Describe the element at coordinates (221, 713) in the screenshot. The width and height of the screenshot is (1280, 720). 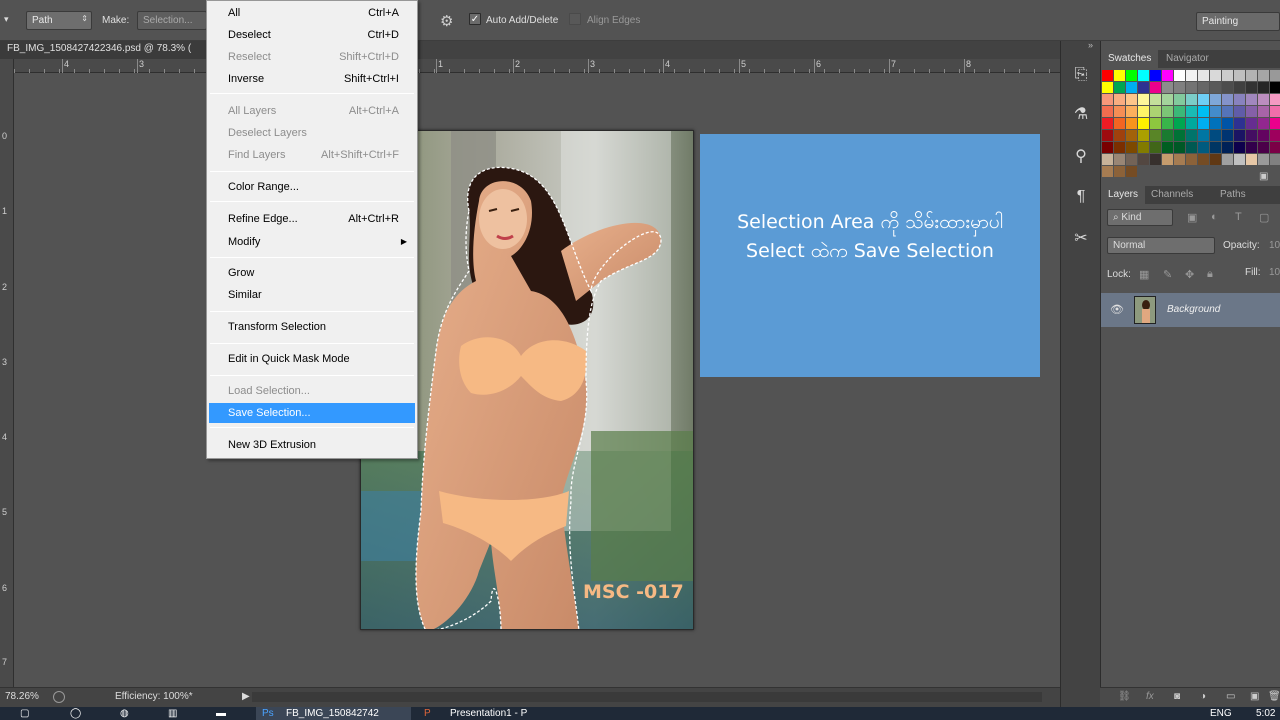
I see `folder-icon: ▬` at that location.